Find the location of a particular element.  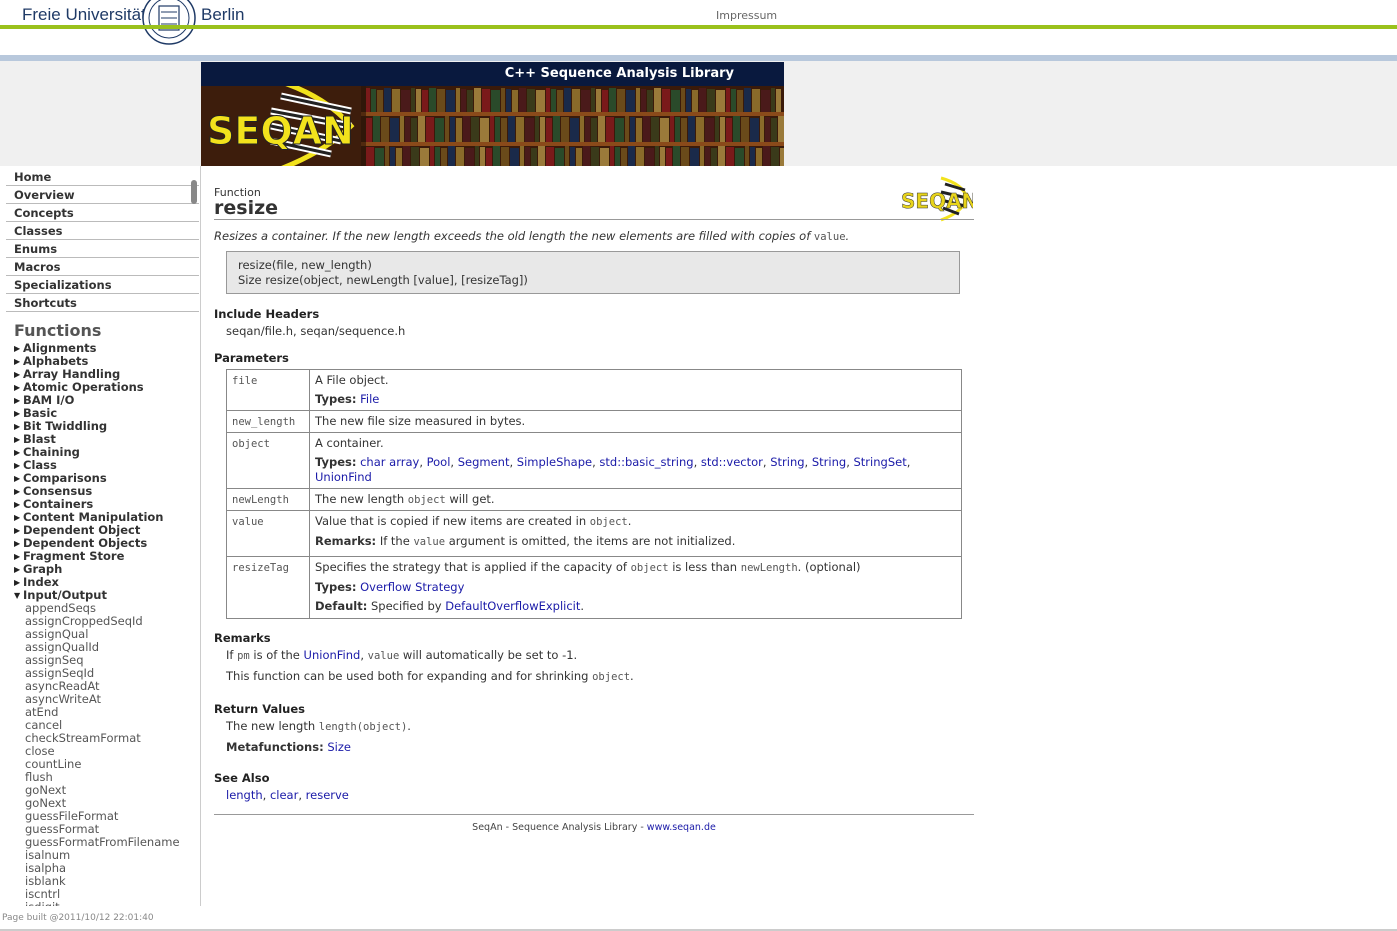

see-also-link: length is located at coordinates (244, 795).